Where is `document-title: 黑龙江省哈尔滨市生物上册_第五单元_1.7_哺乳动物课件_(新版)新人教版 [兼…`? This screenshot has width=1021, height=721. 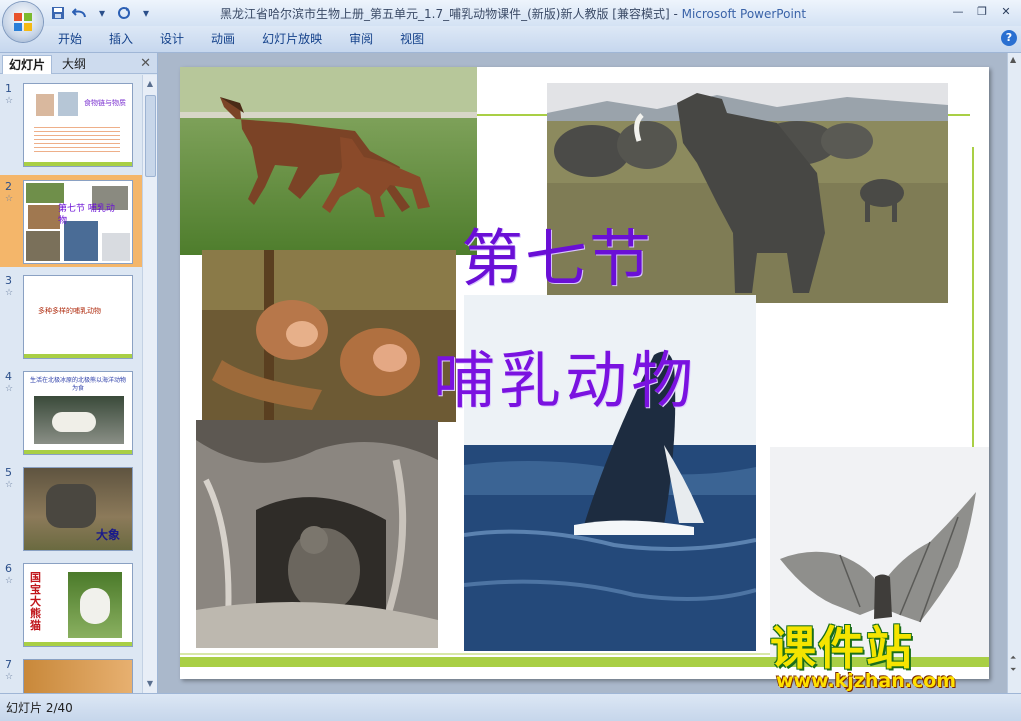
document-title: 黑龙江省哈尔滨市生物上册_第五单元_1.7_哺乳动物课件_(新版)新人教版 [兼… is located at coordinates (451, 14).